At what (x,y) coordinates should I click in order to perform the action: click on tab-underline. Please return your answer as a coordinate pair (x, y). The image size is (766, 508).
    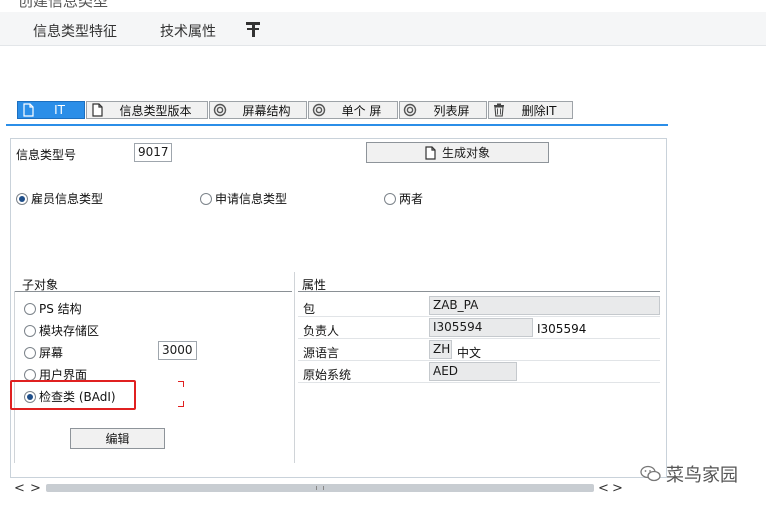
    Looking at the image, I should click on (337, 125).